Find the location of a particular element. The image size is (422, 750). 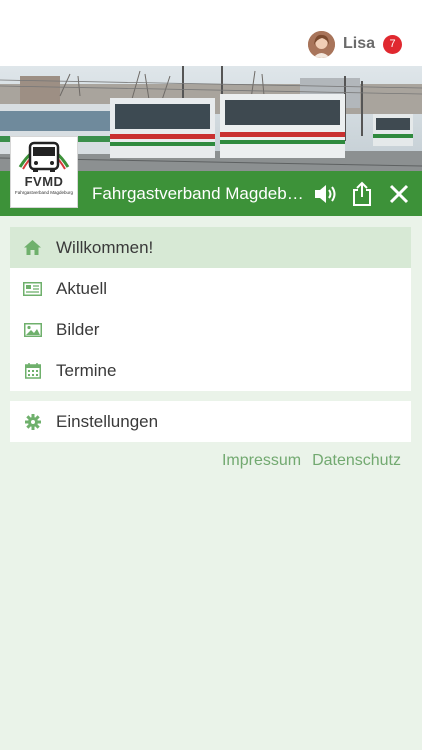

username: Lisa is located at coordinates (359, 44).